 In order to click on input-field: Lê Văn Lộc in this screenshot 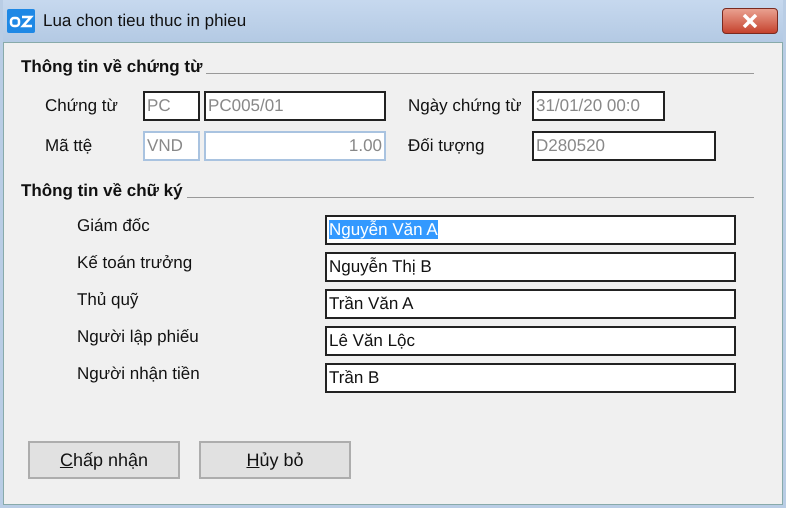, I will do `click(530, 341)`.